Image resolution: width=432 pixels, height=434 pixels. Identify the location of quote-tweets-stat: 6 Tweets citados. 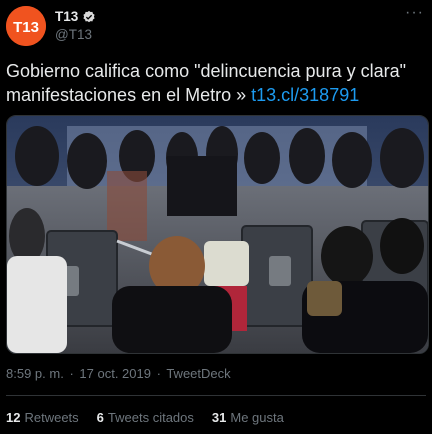
(145, 417).